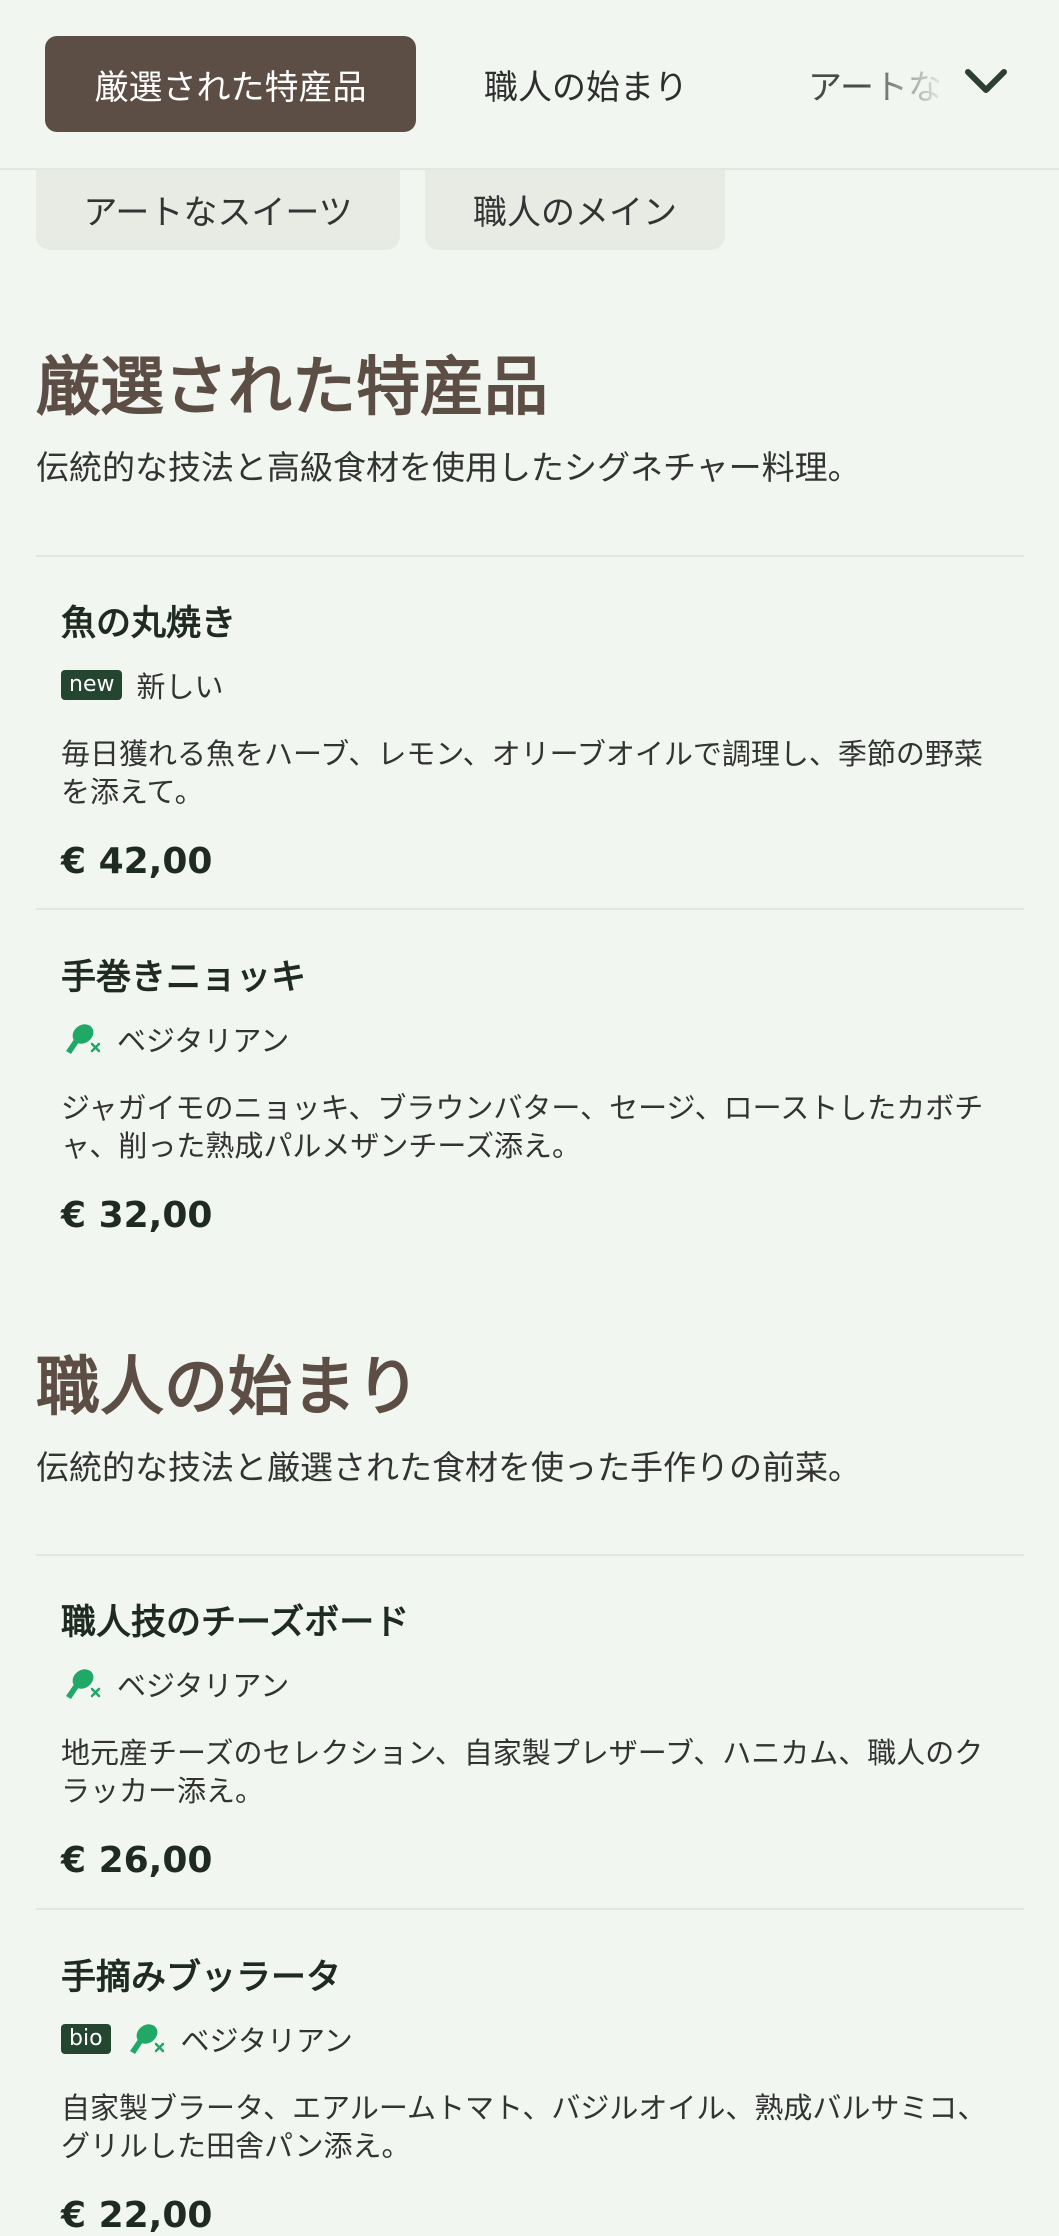 The image size is (1059, 2236). I want to click on tag-label: 新しい, so click(180, 687).